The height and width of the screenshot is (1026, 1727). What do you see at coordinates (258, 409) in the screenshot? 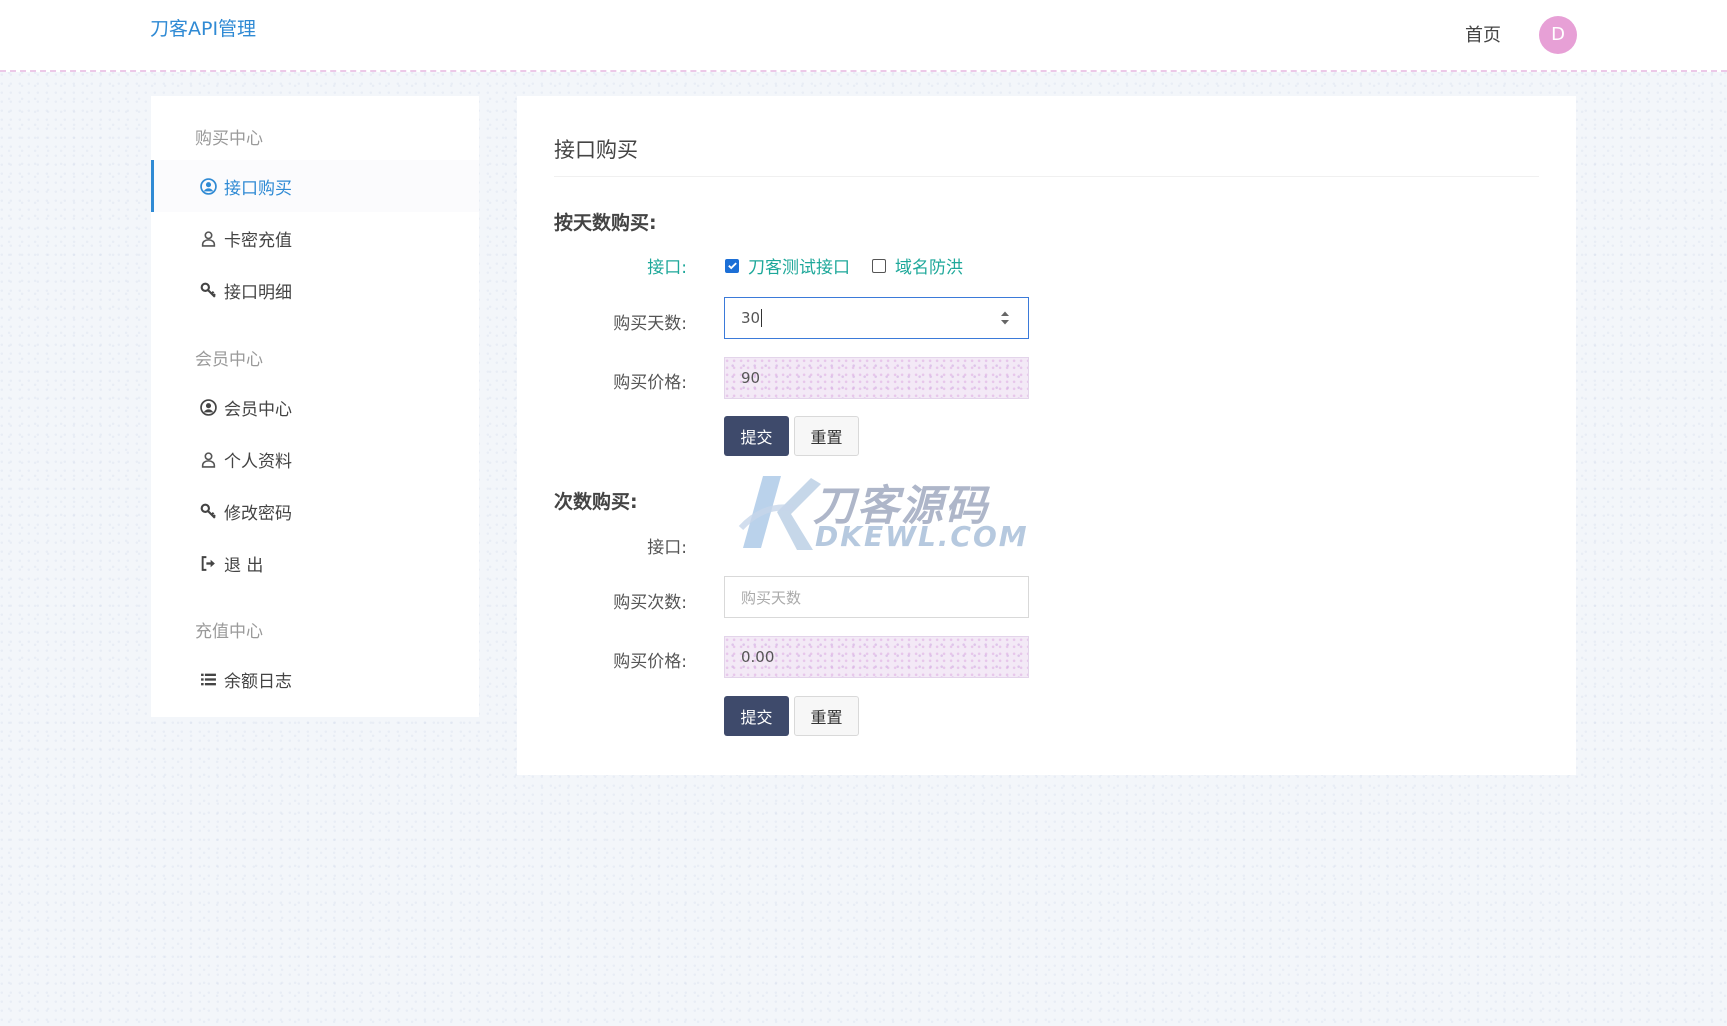
I see `sidebar-item-label: 会员中心` at bounding box center [258, 409].